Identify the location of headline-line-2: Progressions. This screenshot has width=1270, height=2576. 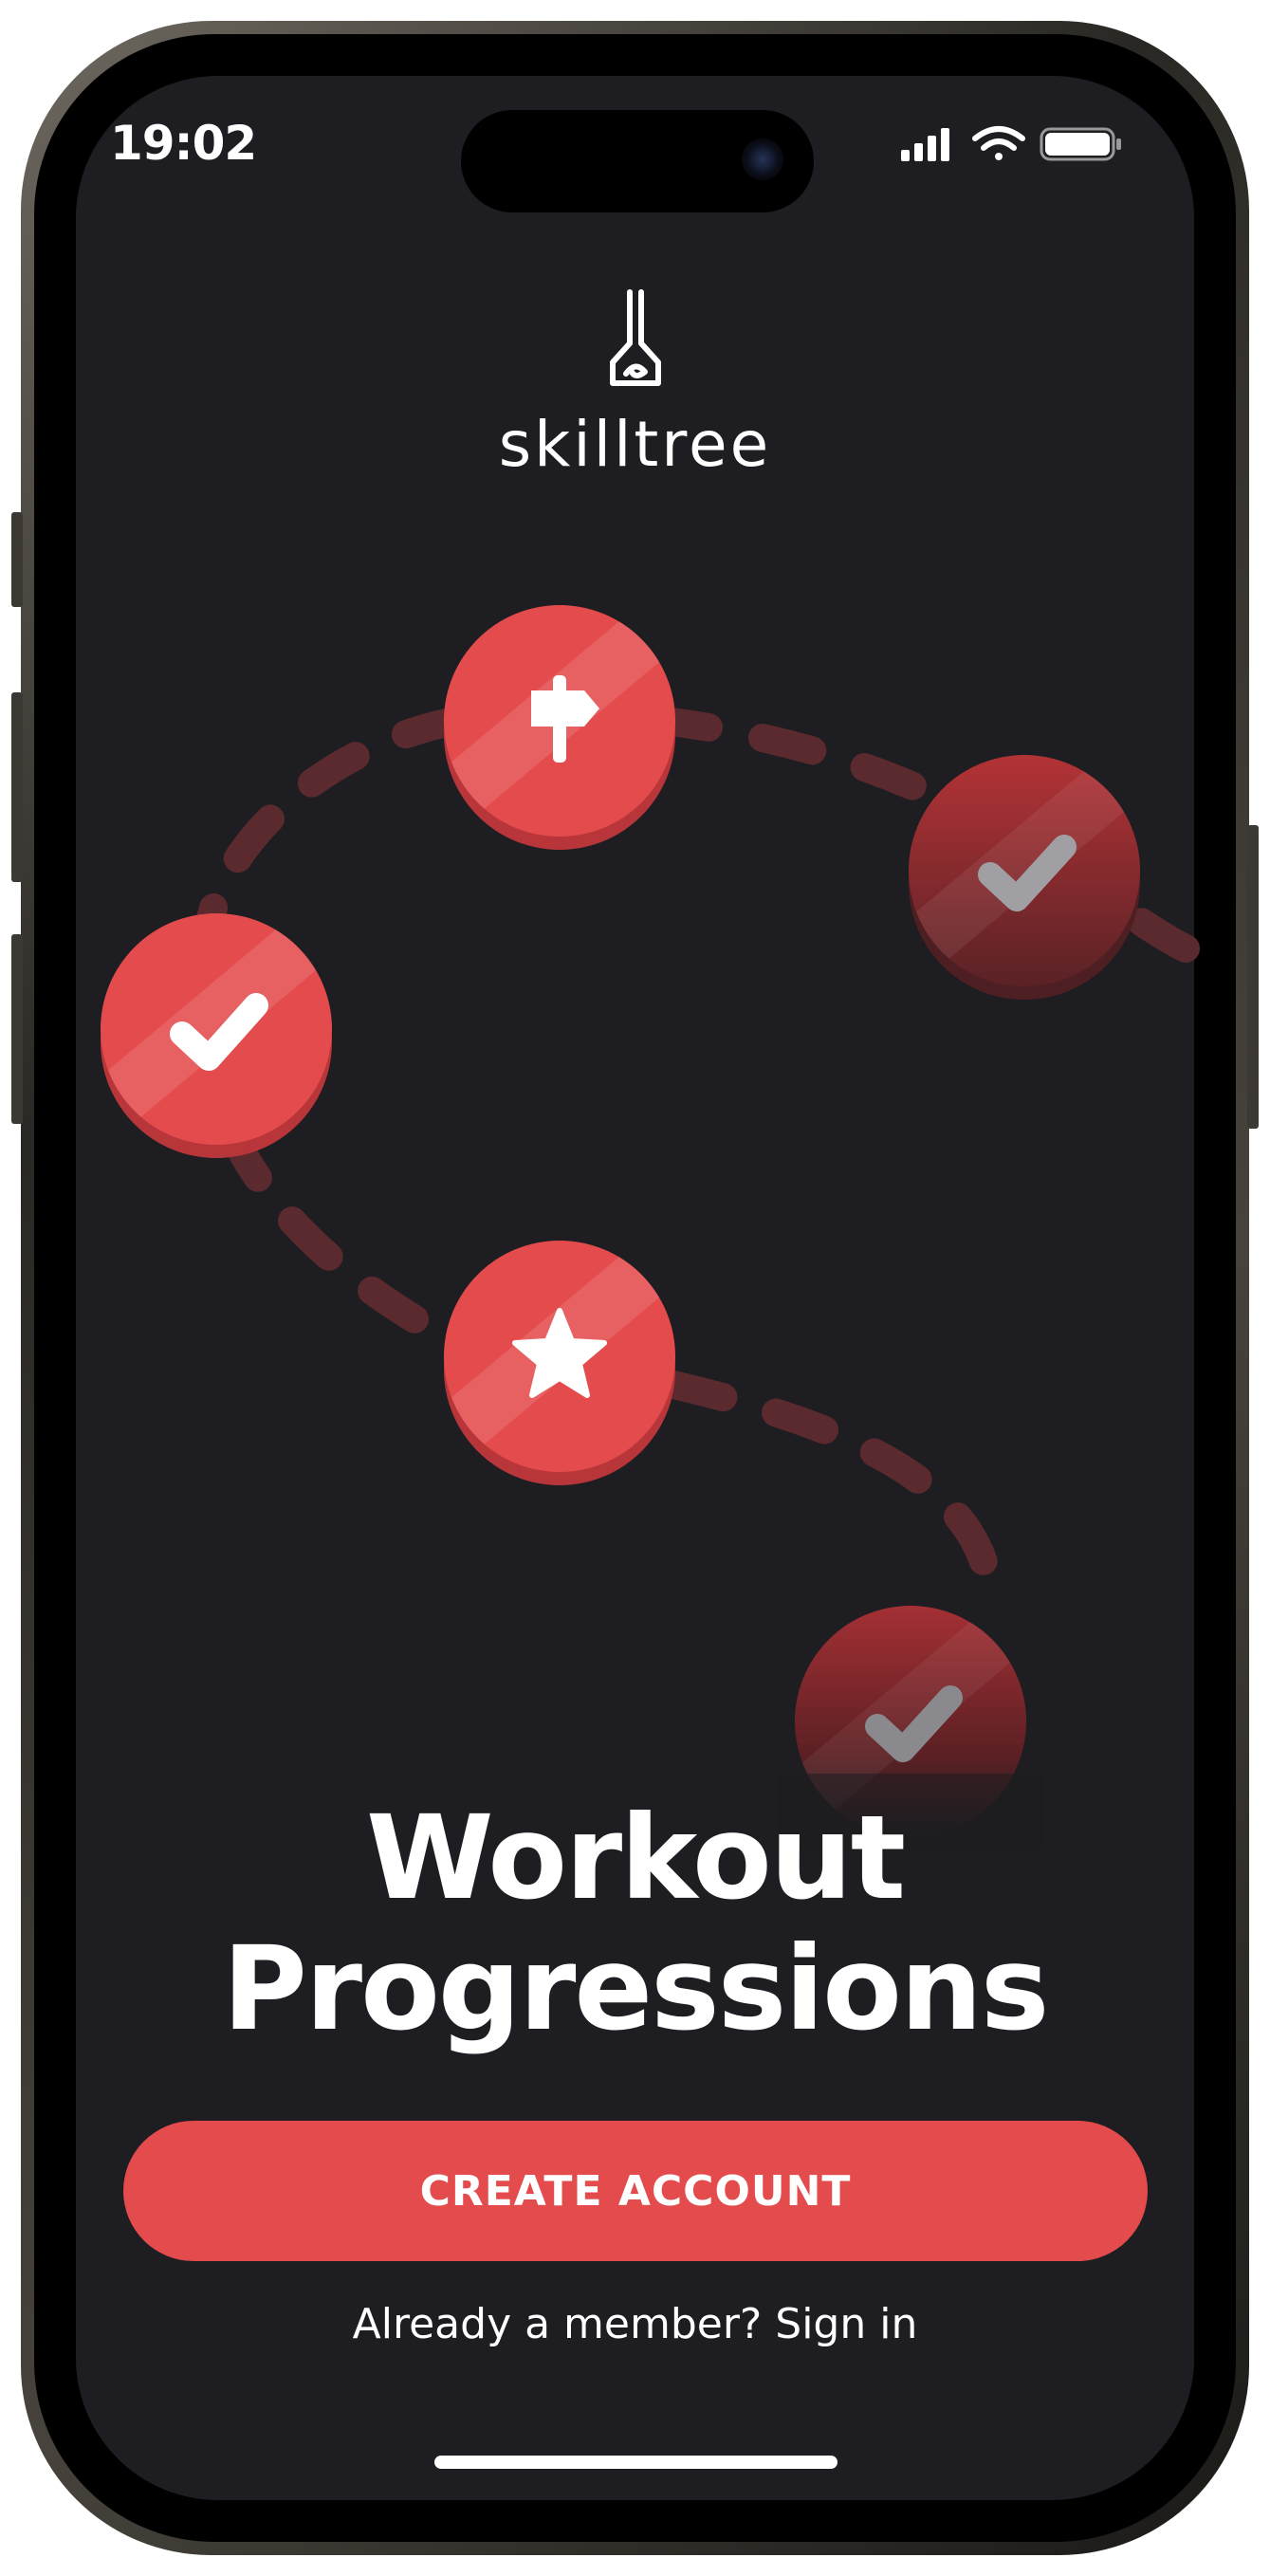
(636, 1989).